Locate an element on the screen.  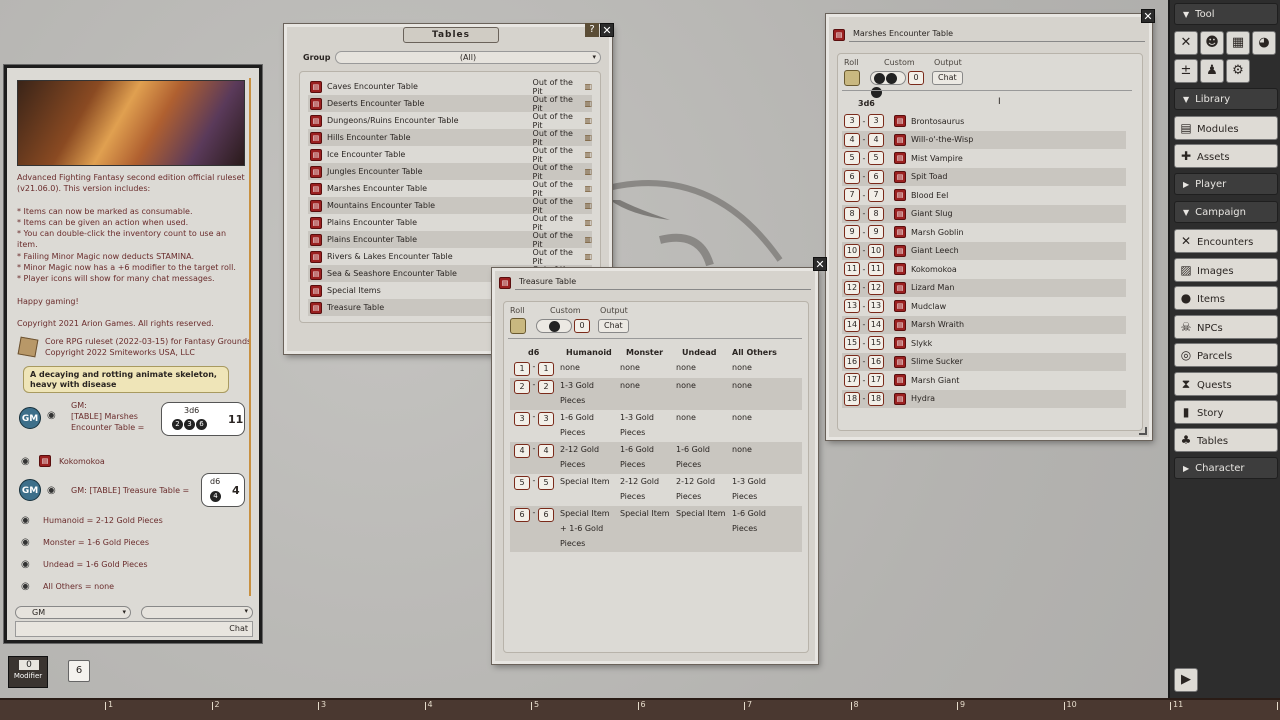
encounter-row: 10-10 ▤ Giant Leech is located at coordinates (984, 250).